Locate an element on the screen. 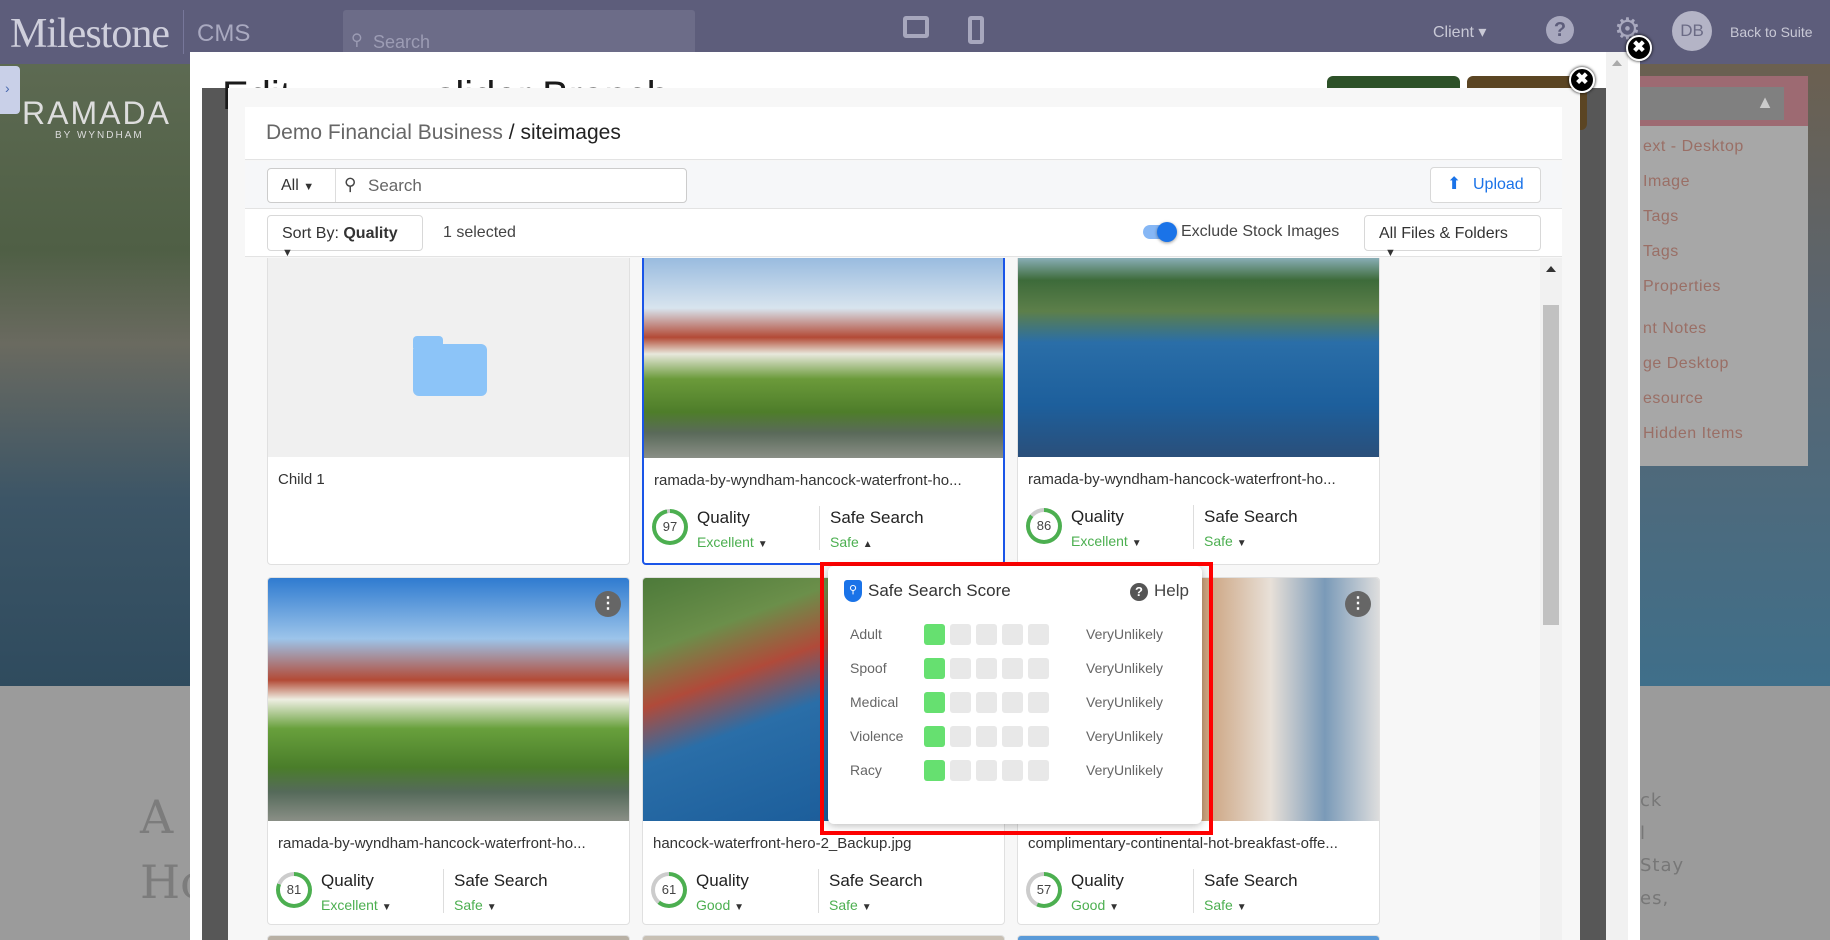 The width and height of the screenshot is (1830, 940). menu-item: ge Desktop is located at coordinates (1686, 364).